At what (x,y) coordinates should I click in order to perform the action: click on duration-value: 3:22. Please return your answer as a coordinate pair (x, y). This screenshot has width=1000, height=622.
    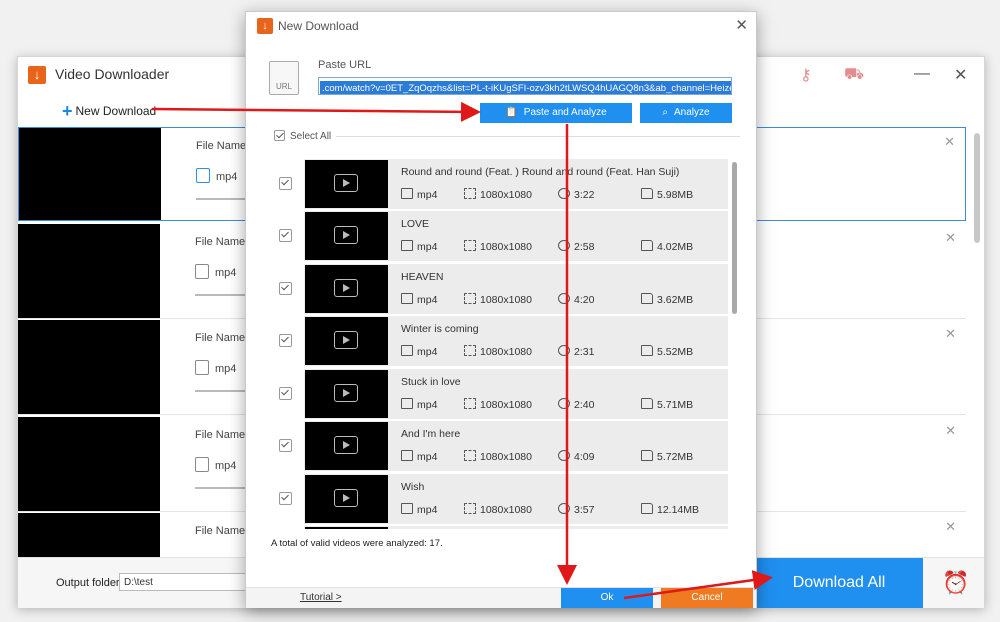
    Looking at the image, I should click on (584, 195).